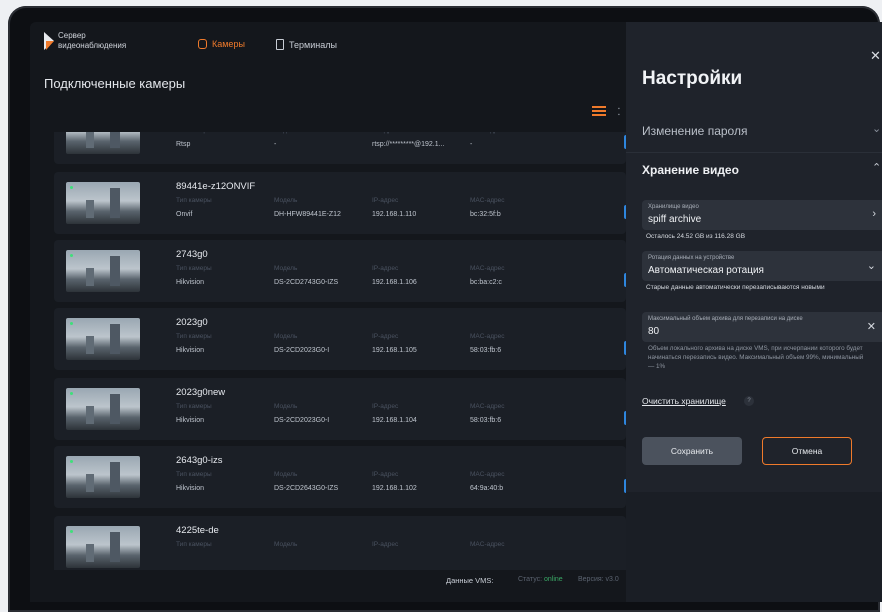  What do you see at coordinates (202, 44) in the screenshot?
I see `camera-icon` at bounding box center [202, 44].